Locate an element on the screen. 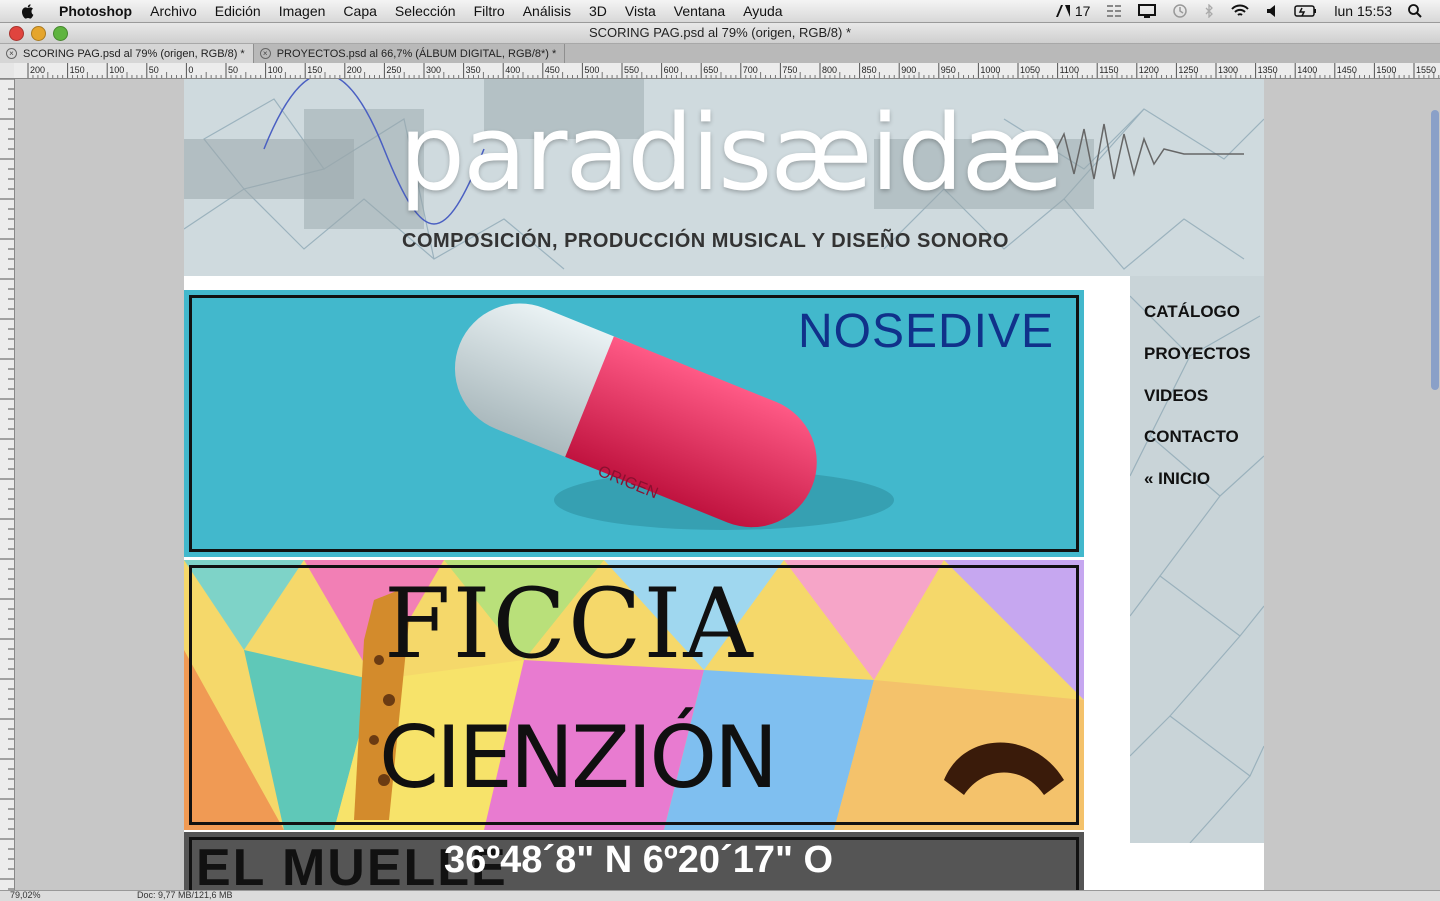  ruler-label: 1400 is located at coordinates (1307, 70).